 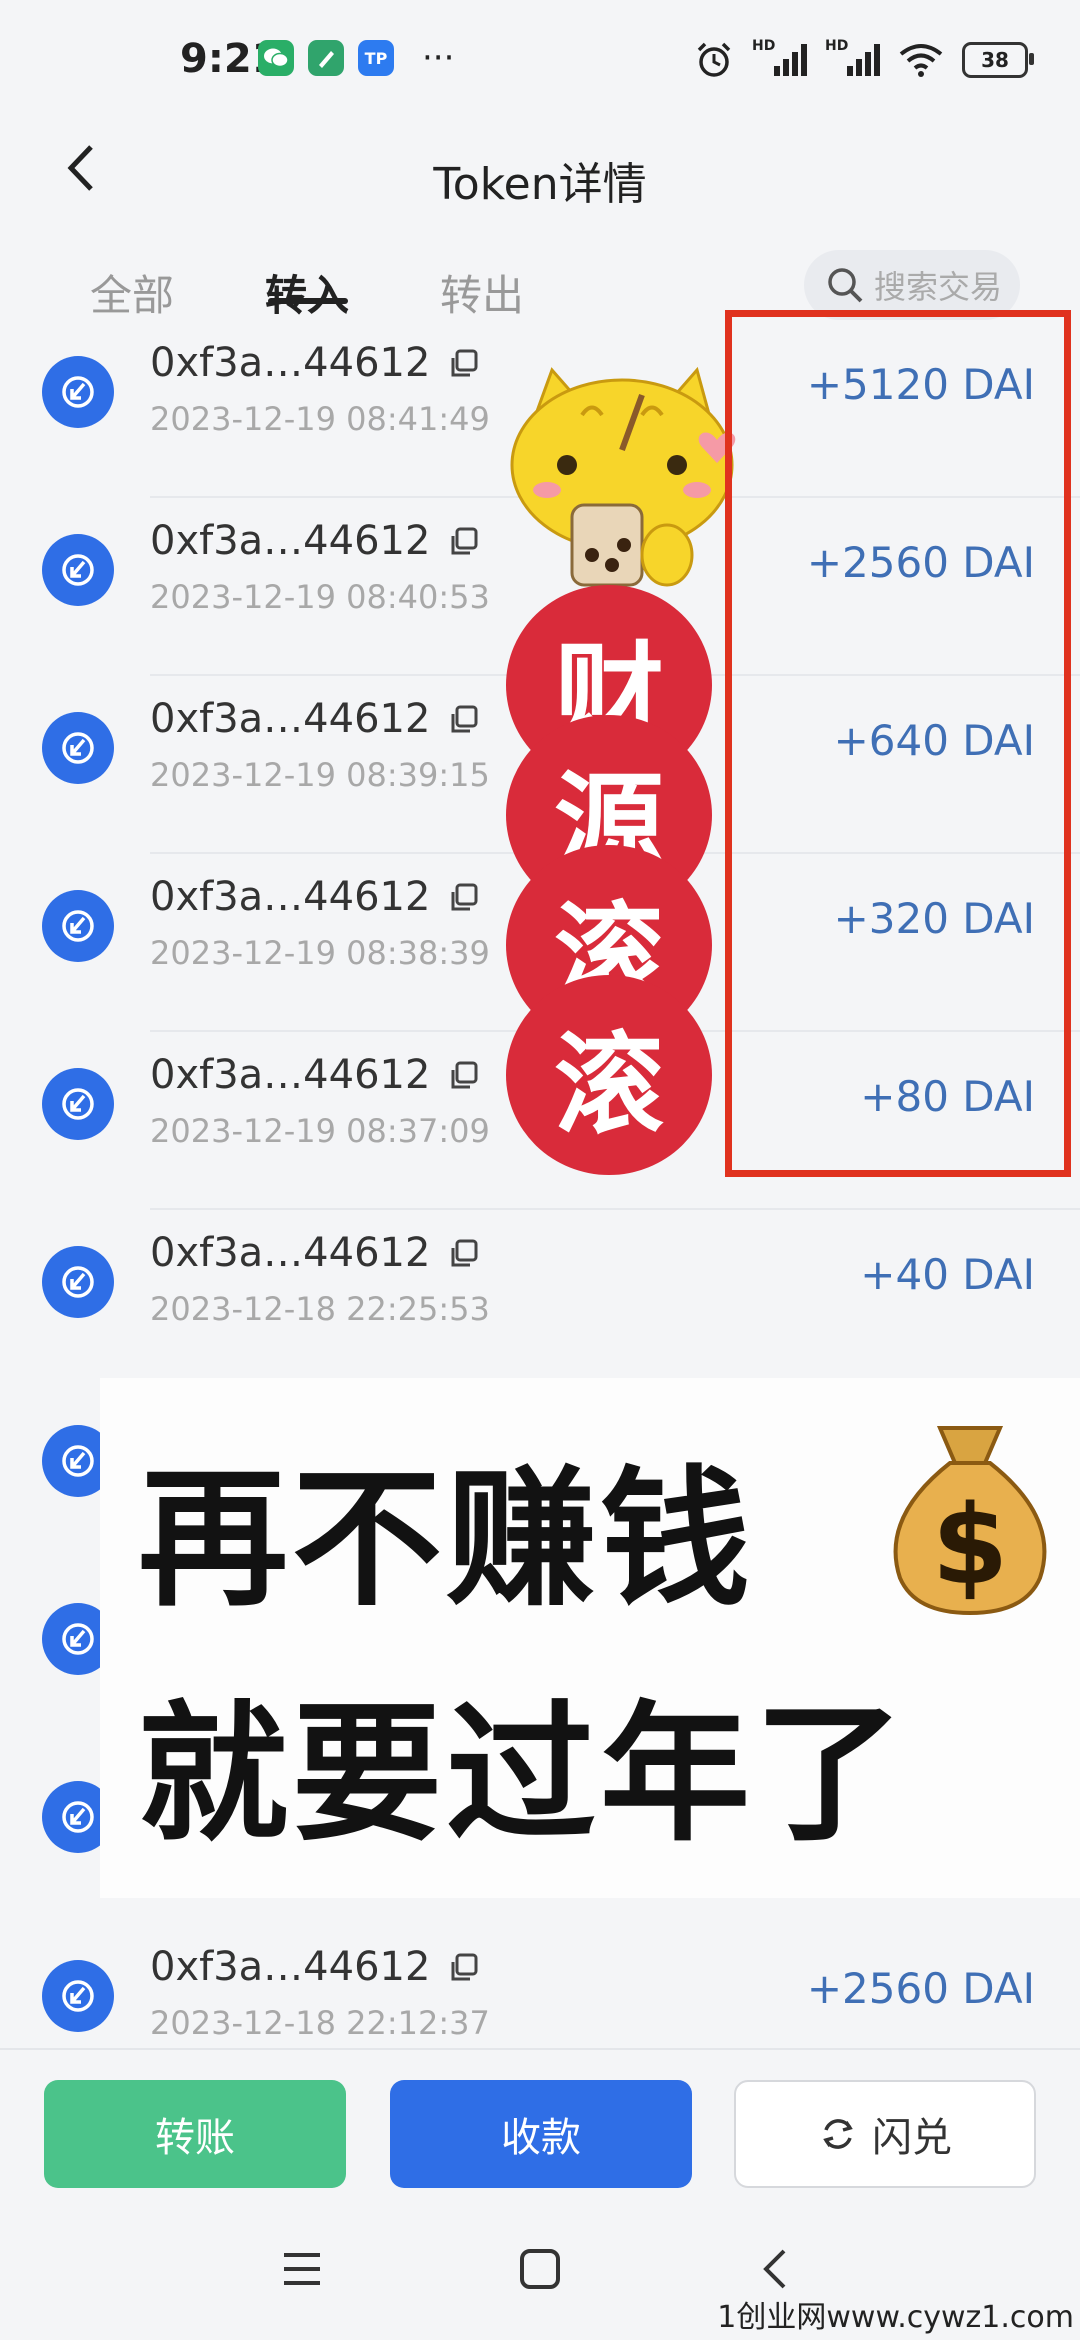 I want to click on swap-icon, so click(x=838, y=2134).